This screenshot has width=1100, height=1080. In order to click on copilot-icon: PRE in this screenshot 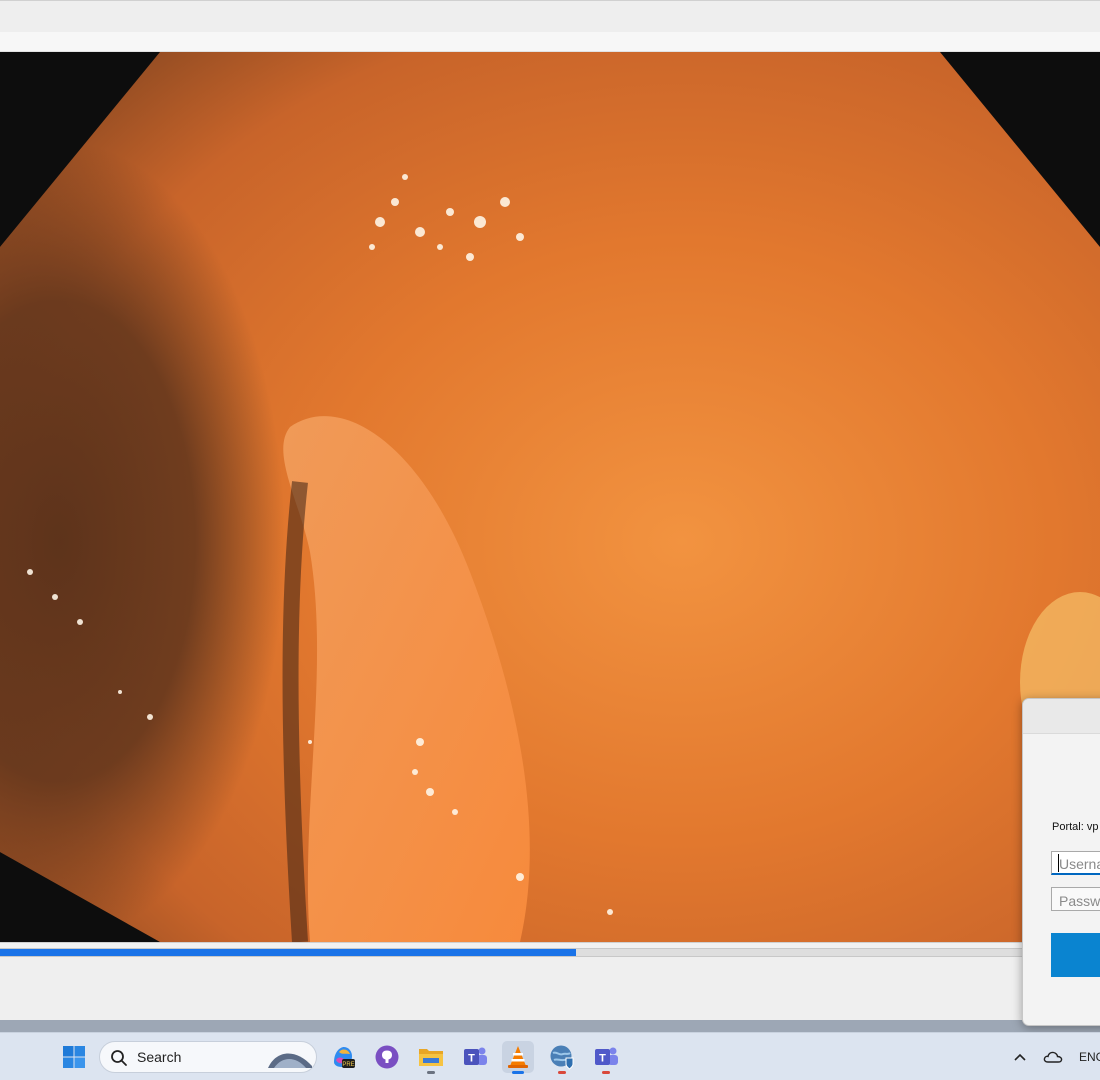, I will do `click(343, 1057)`.